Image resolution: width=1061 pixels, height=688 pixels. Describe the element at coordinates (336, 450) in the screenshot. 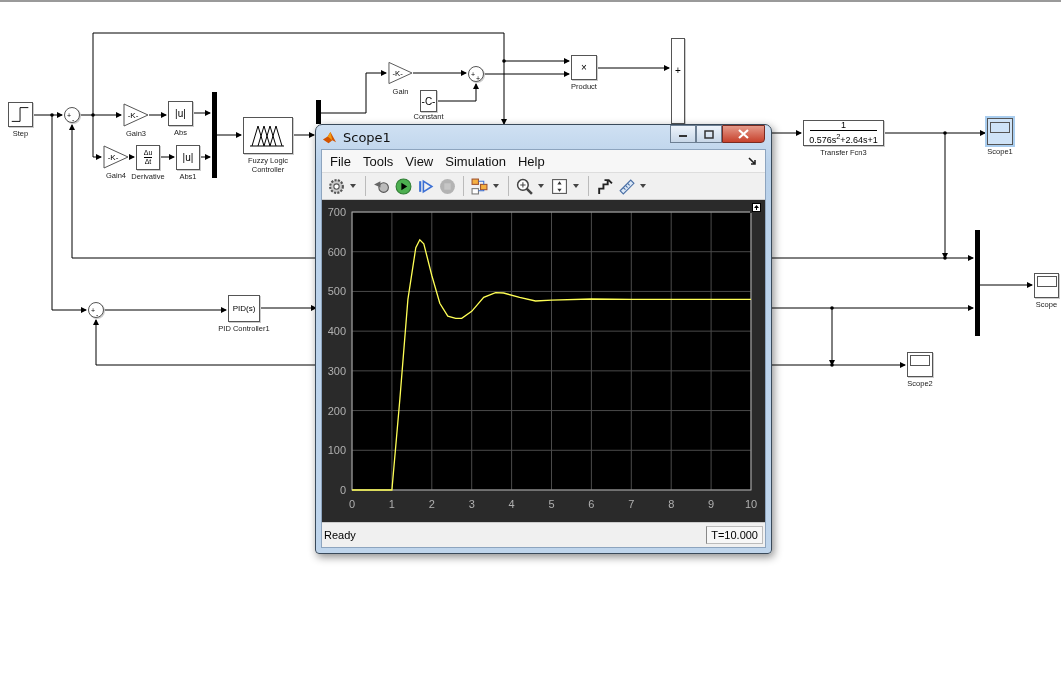

I see `y-tick-label: 100` at that location.